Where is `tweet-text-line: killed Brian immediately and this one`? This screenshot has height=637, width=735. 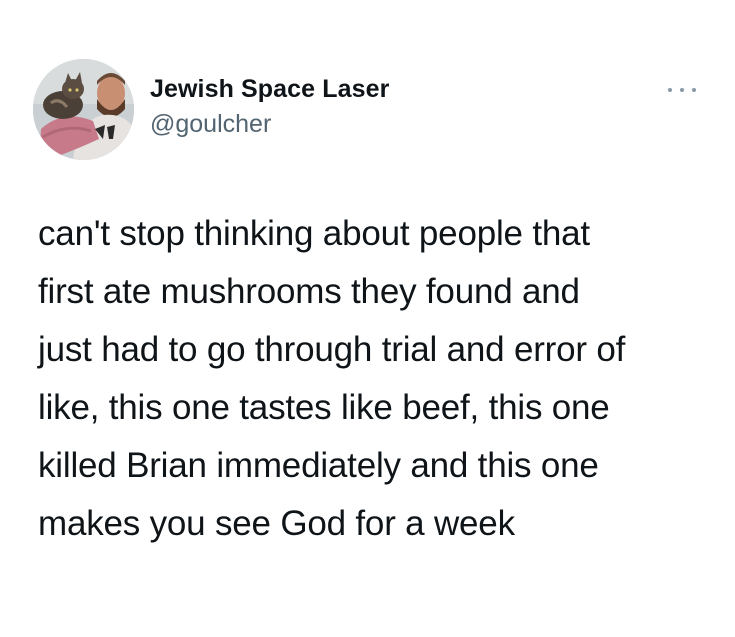
tweet-text-line: killed Brian immediately and this one is located at coordinates (318, 465).